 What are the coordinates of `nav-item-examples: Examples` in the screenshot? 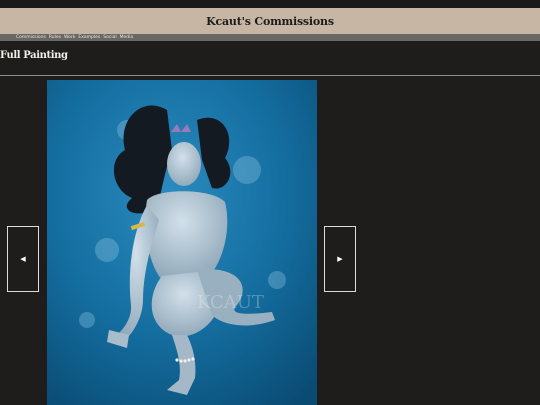 It's located at (89, 37).